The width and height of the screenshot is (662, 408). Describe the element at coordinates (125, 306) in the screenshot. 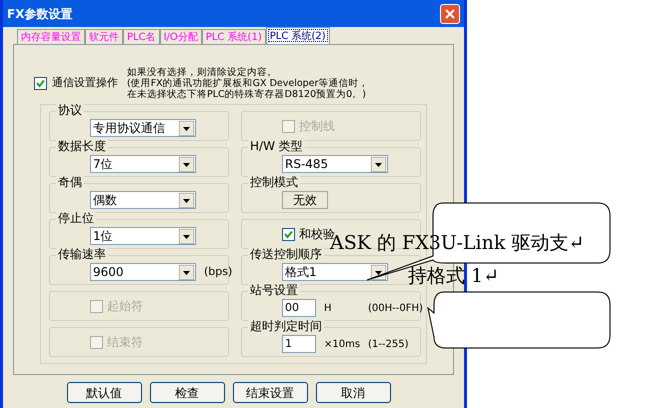

I see `checkbox-label: 起始符` at that location.